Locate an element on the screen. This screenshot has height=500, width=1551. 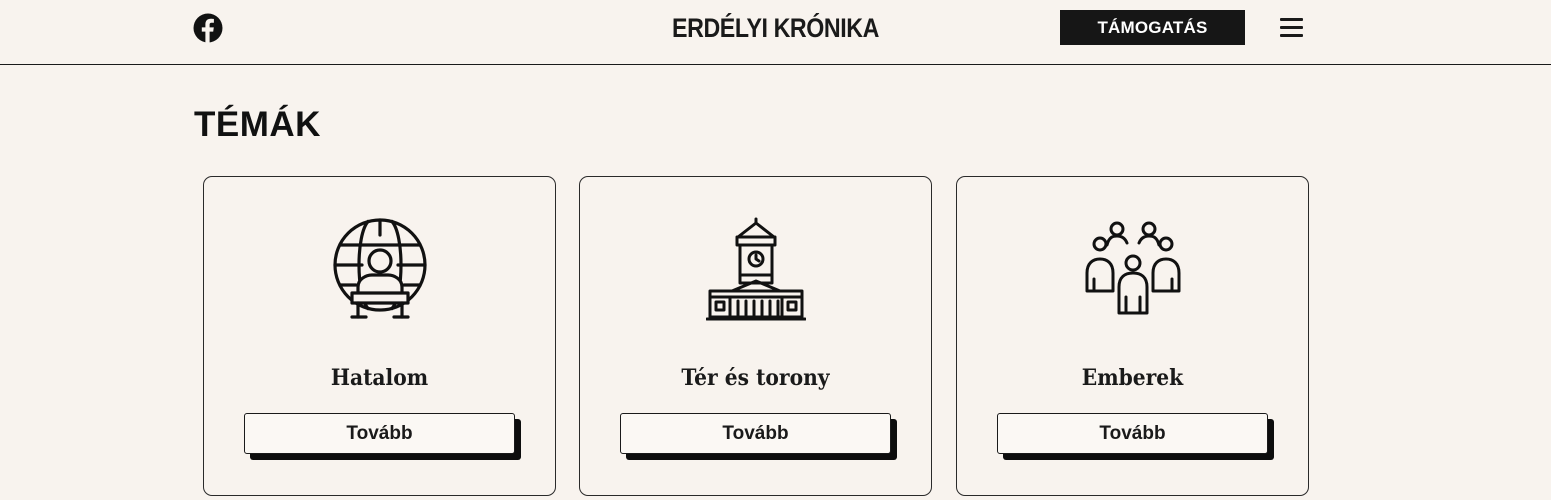
topic-card-hatalom: Hatalom Tovább is located at coordinates (379, 336).